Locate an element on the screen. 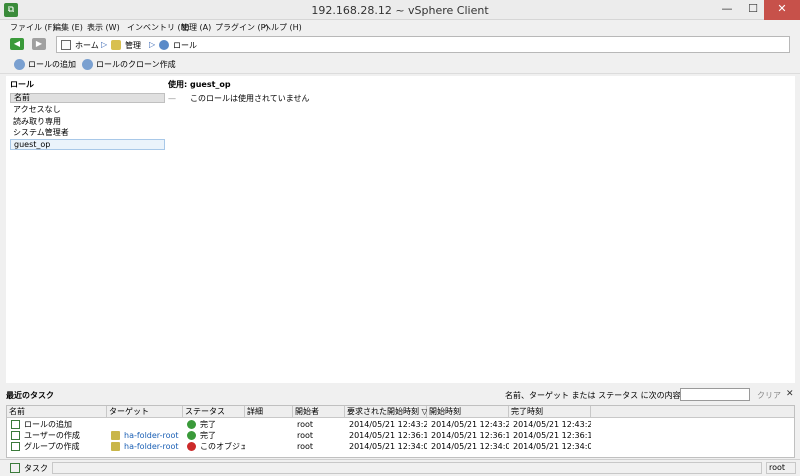 Image resolution: width=800 pixels, height=476 pixels. task-requested-text: 2014/05/21 12:34:02 is located at coordinates (388, 446).